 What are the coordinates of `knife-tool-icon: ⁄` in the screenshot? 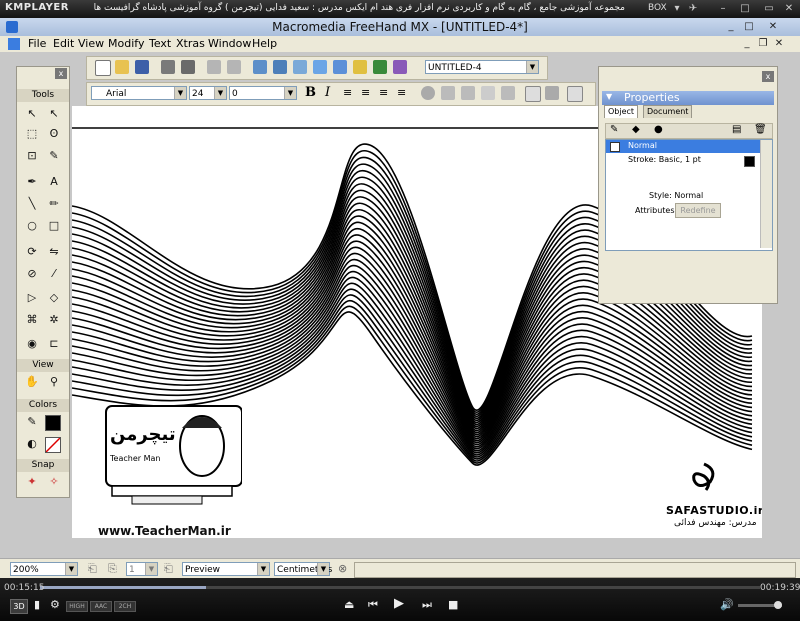 It's located at (54, 274).